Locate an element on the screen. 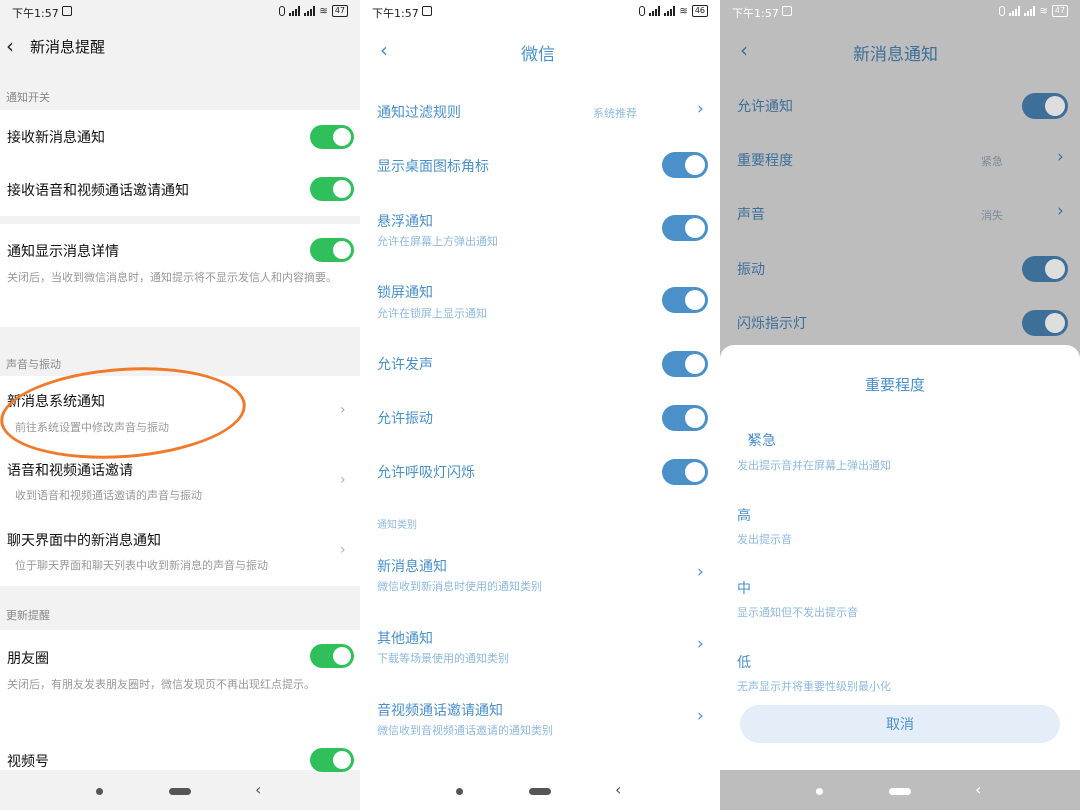 This screenshot has width=1080, height=810. lock-label: 锁屏通知 is located at coordinates (405, 293).